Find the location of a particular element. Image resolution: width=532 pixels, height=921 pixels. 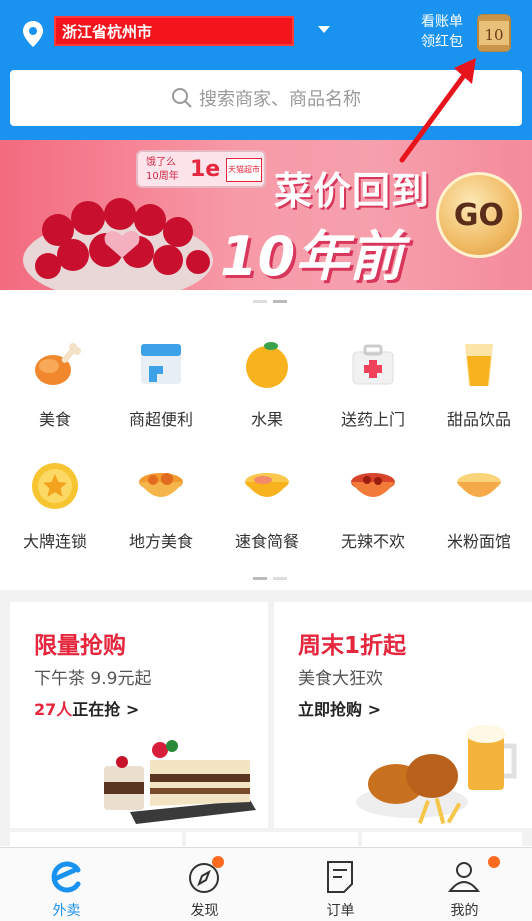

category-label: 米粉面馆 is located at coordinates (478, 541).